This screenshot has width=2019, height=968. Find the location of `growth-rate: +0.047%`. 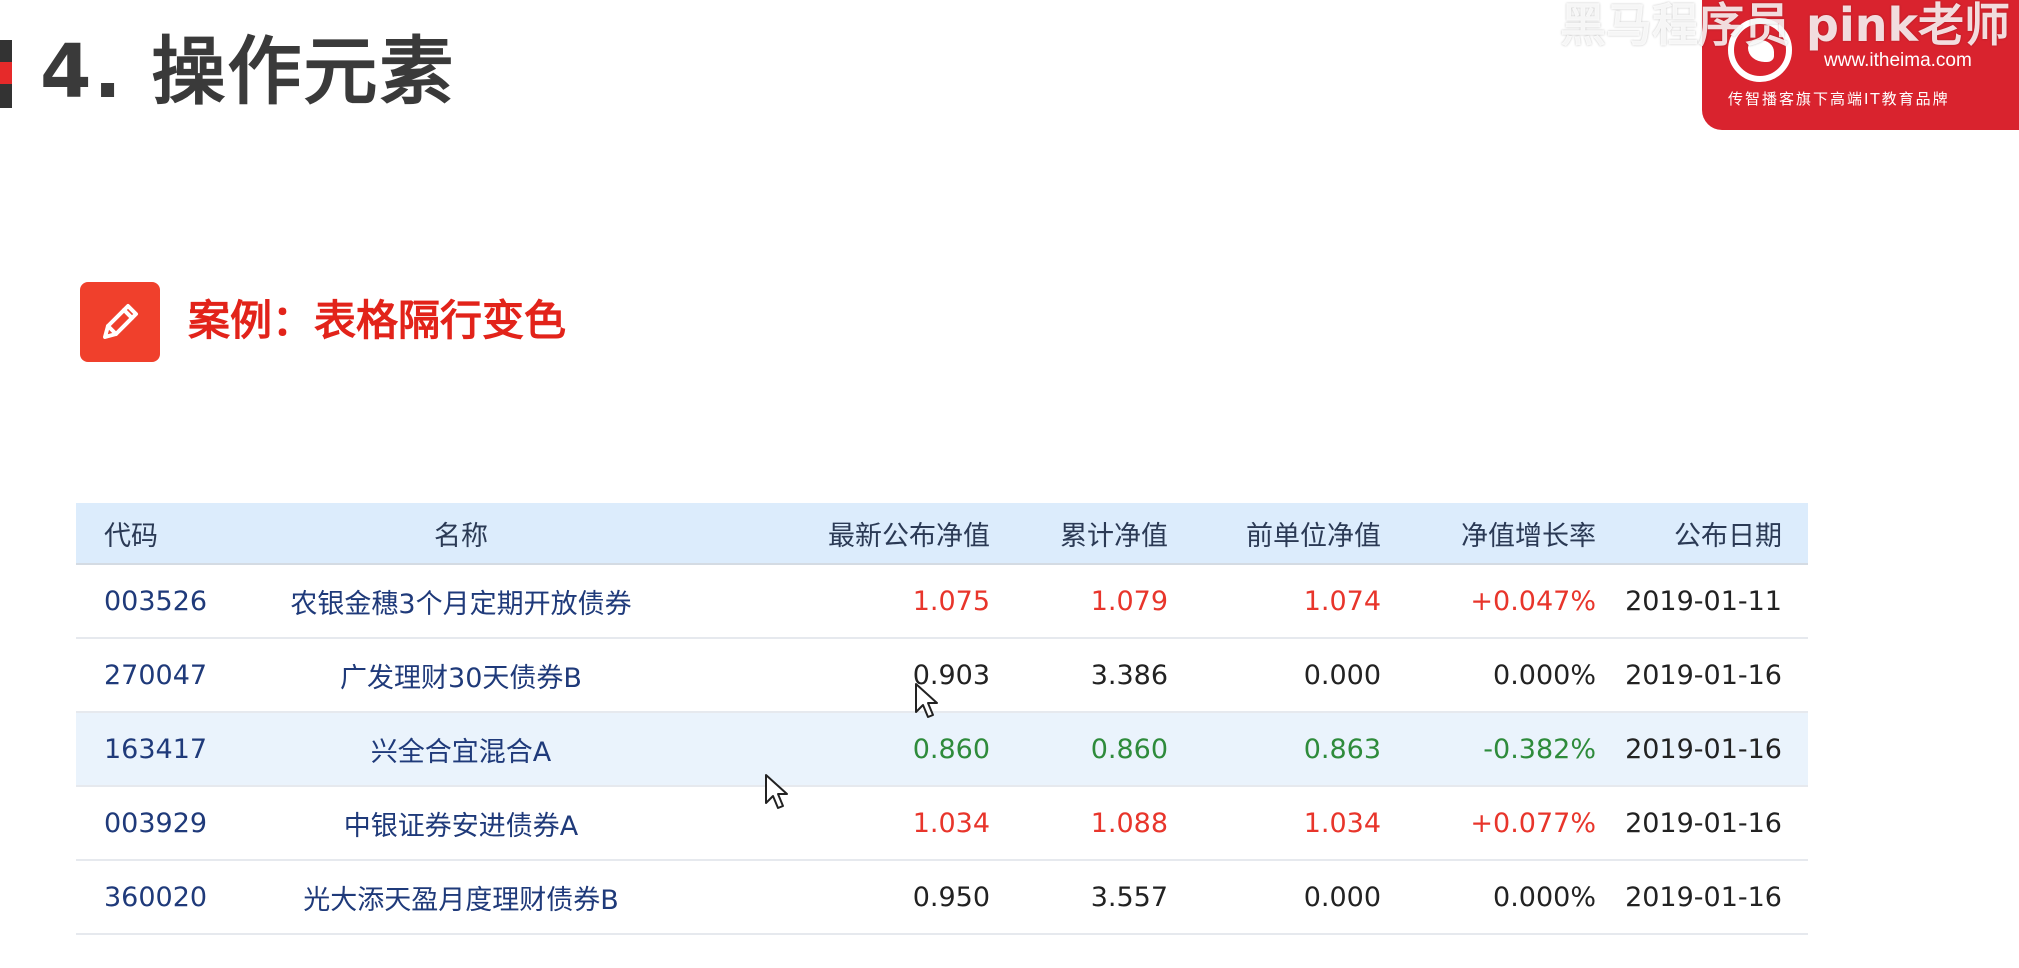

growth-rate: +0.047% is located at coordinates (1514, 601).